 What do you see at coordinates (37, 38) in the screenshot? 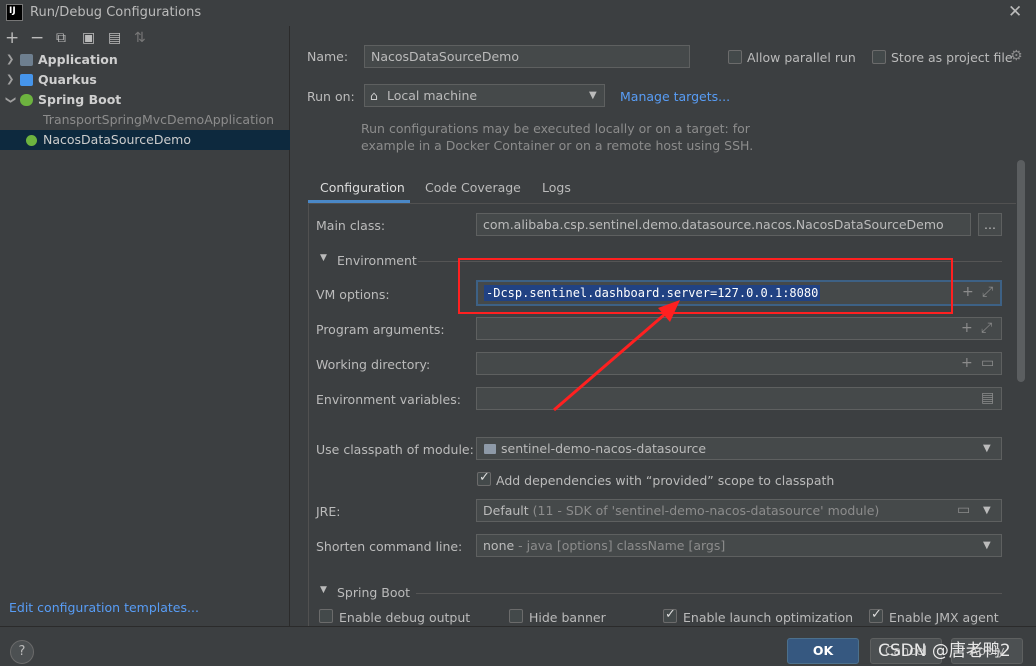
I see `remove-icon: −` at bounding box center [37, 38].